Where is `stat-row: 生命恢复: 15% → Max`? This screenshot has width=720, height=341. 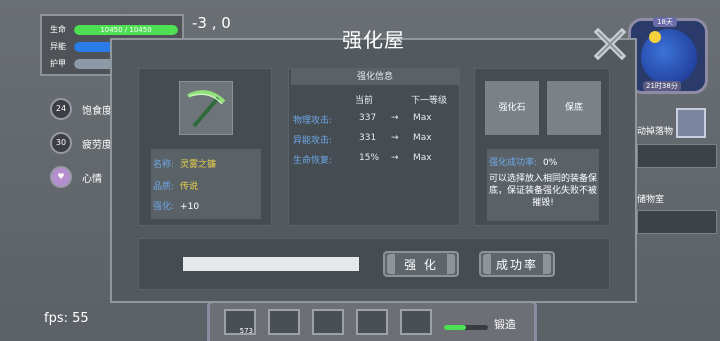
stat-row: 生命恢复: 15% → Max is located at coordinates (376, 160).